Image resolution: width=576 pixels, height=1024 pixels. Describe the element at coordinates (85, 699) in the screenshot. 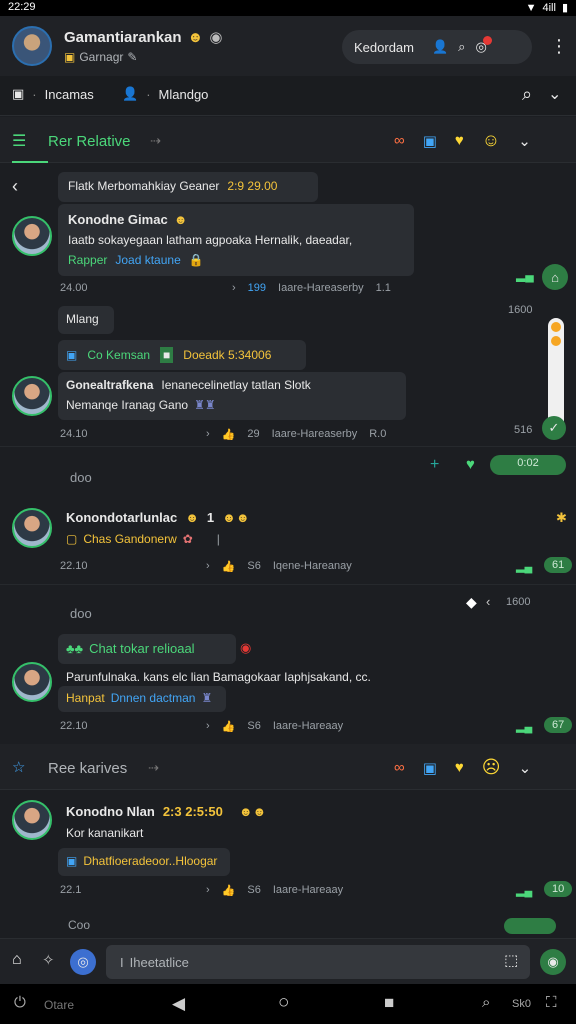

I see `message-link: Hanpat` at that location.